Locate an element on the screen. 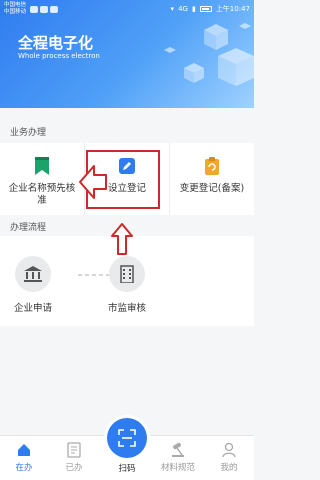 This screenshot has width=320, height=480. scan-icon is located at coordinates (127, 438).